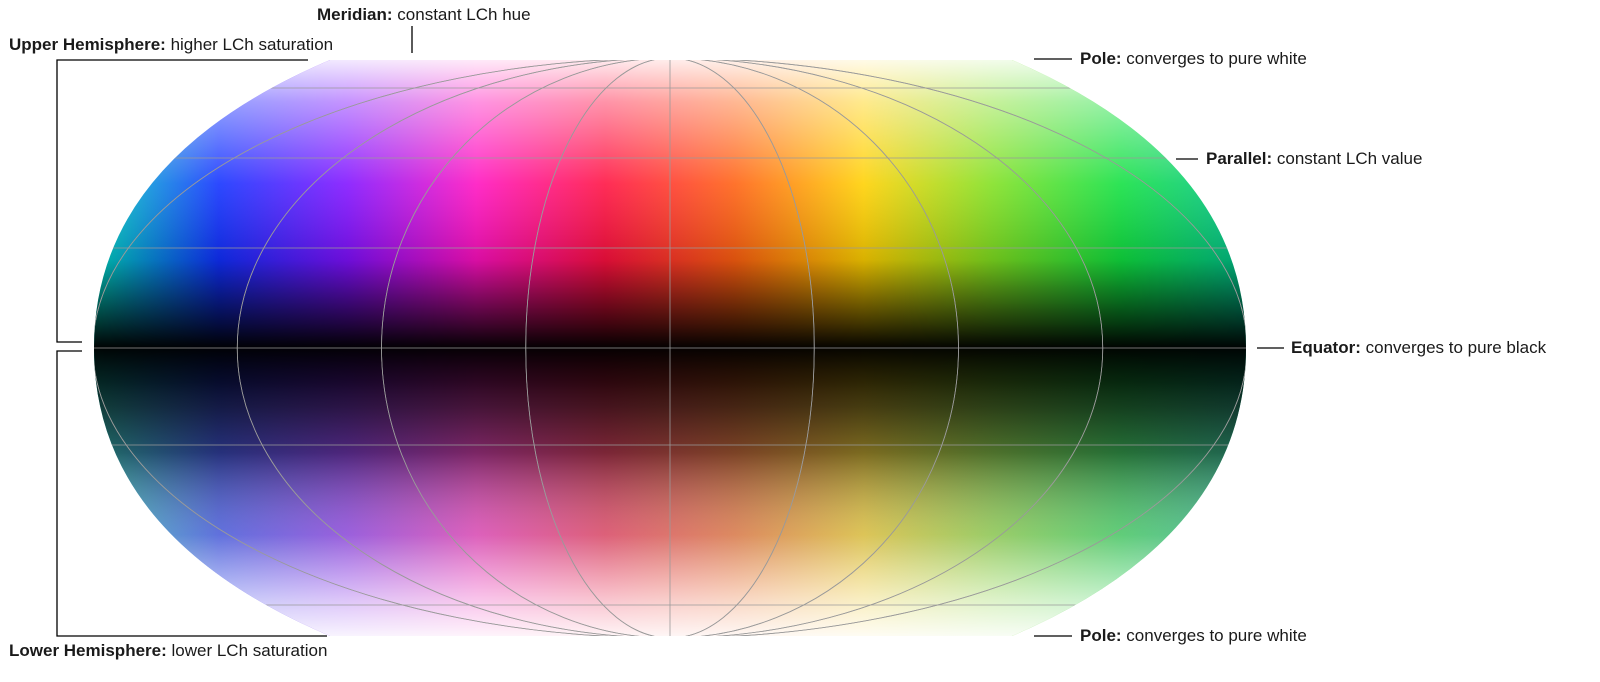 The image size is (1600, 682). I want to click on equator-desc: converges to pure black, so click(1456, 347).